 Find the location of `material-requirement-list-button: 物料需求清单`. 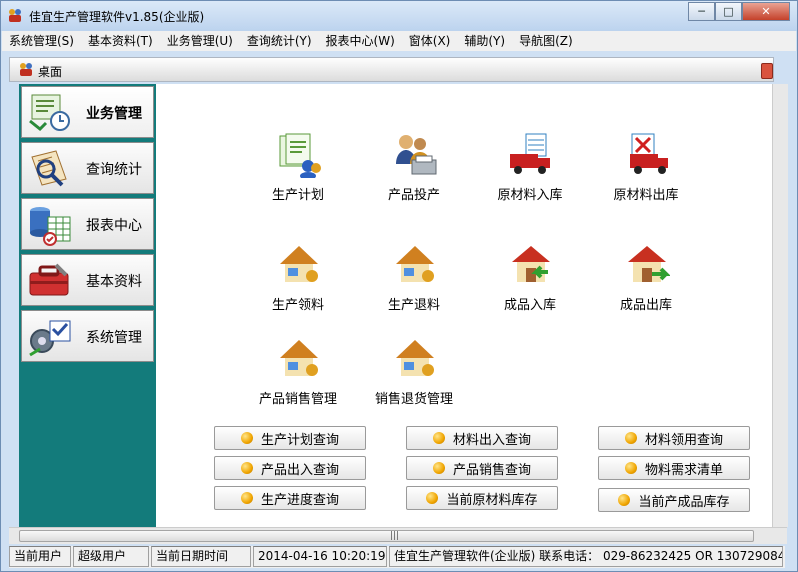

material-requirement-list-button: 物料需求清单 is located at coordinates (674, 468).